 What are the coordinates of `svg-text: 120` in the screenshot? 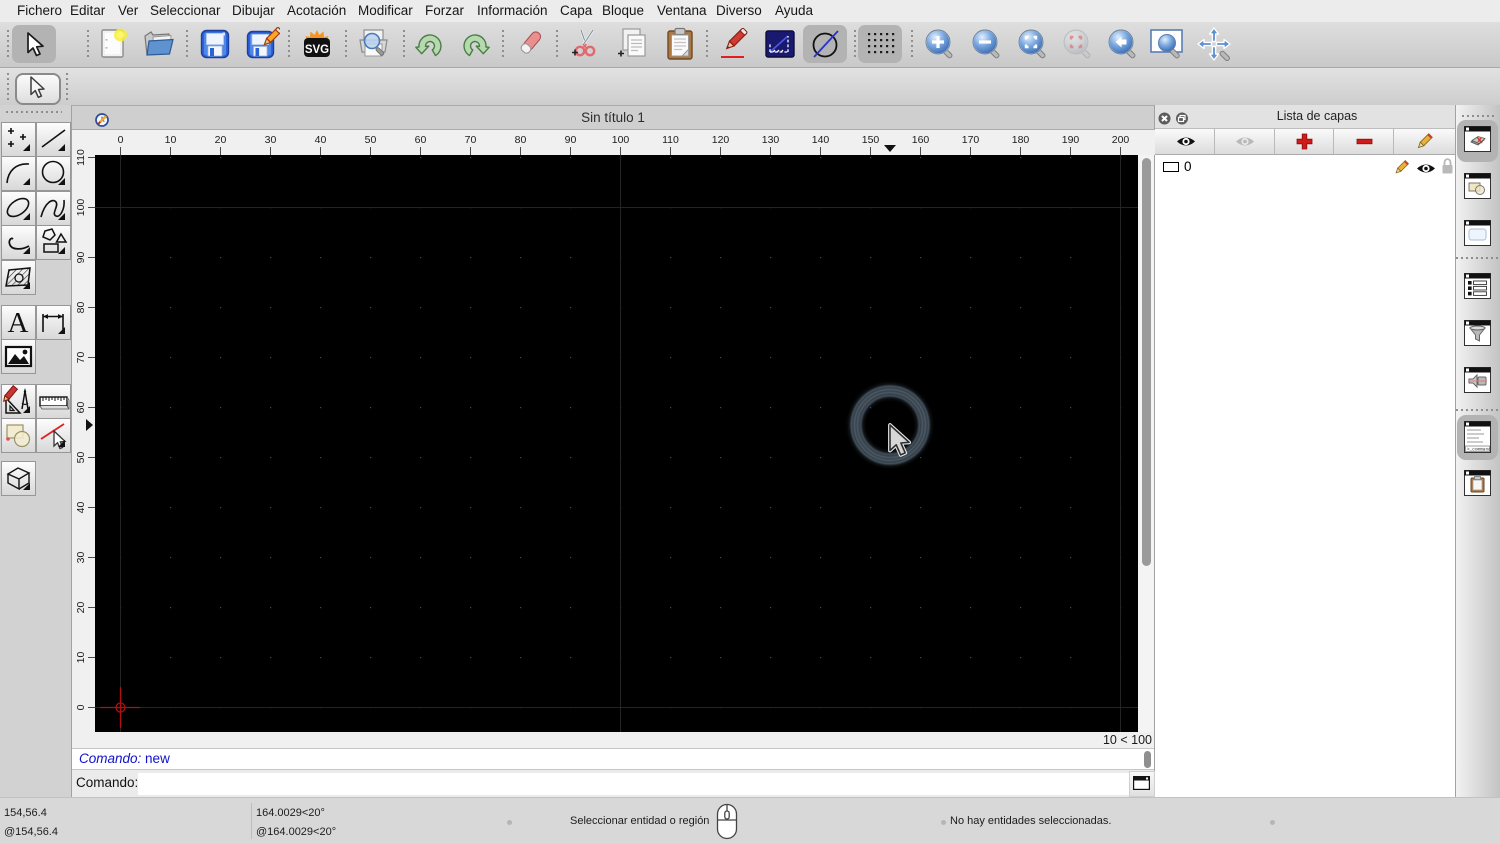 It's located at (721, 140).